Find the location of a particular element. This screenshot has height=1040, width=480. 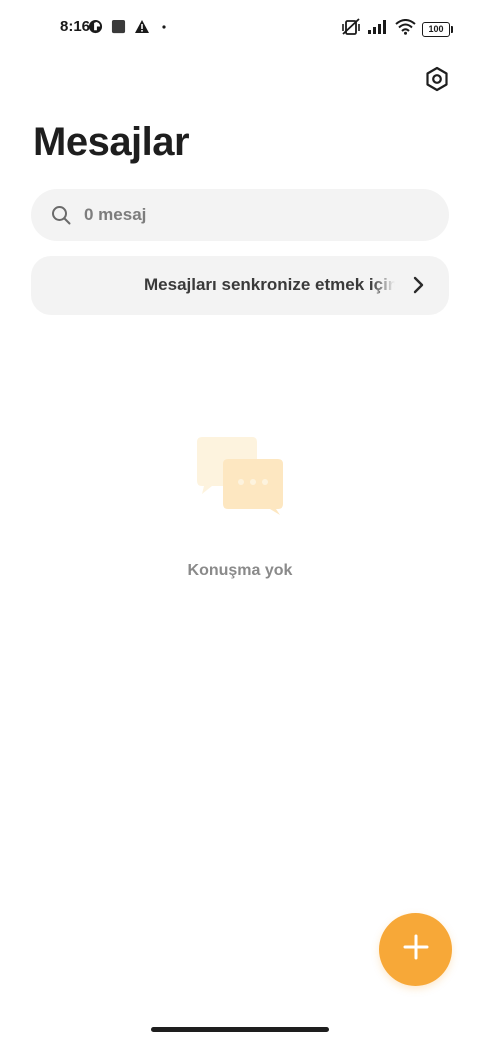

sync-banner-text: Mesajları senkronize etmek için cl is located at coordinates (269, 284).